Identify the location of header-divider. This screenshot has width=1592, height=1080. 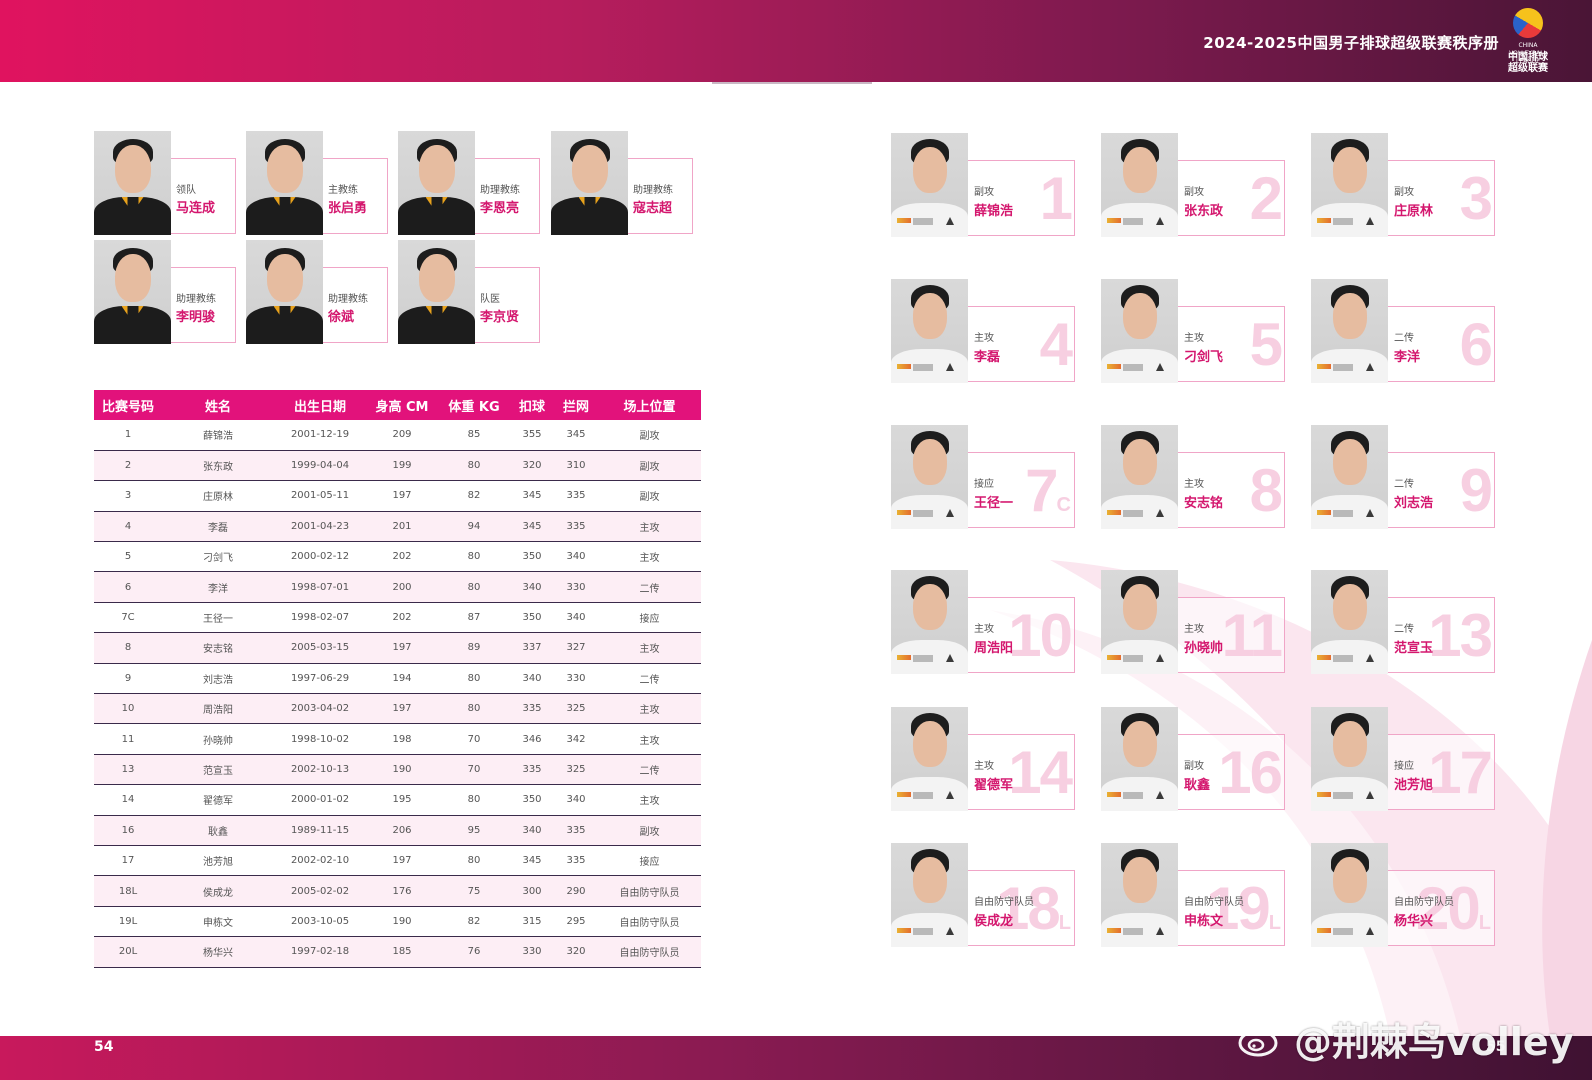
(792, 83).